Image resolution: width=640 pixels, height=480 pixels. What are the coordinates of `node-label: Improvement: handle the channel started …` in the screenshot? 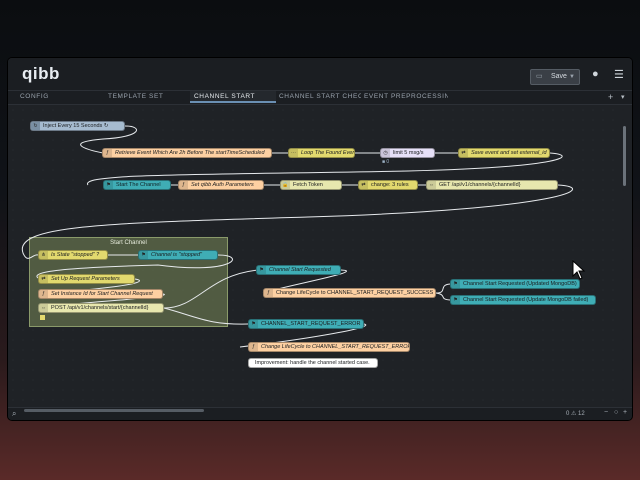 It's located at (312, 363).